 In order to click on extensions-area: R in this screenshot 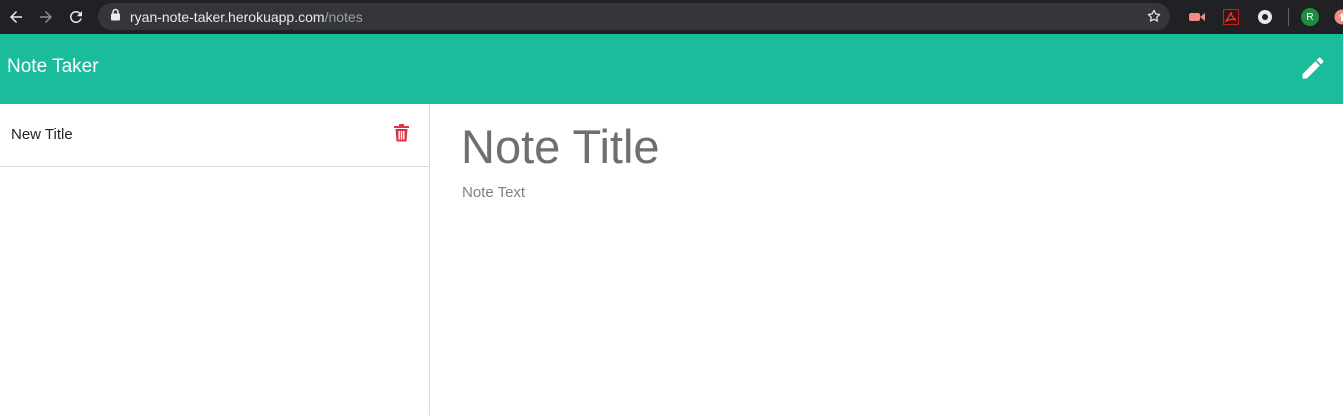, I will do `click(1261, 17)`.